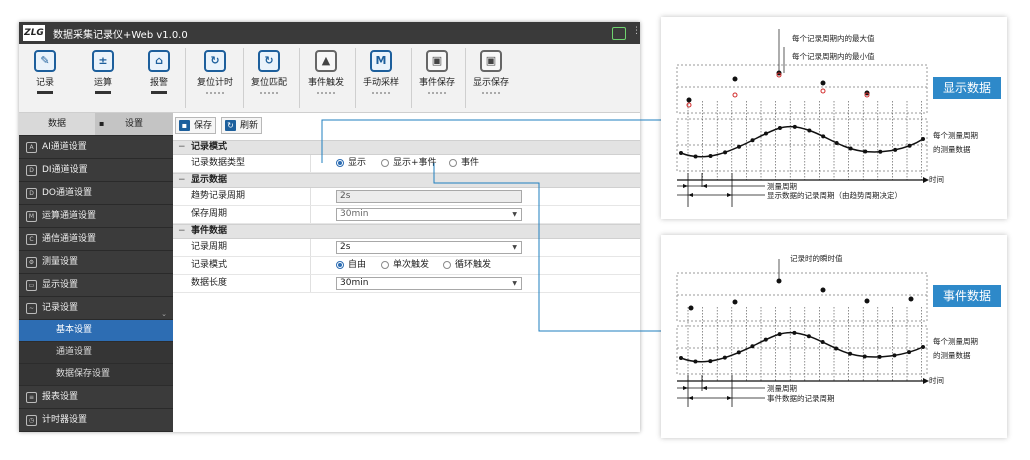  What do you see at coordinates (967, 296) in the screenshot?
I see `event-data-badge: 事件数据` at bounding box center [967, 296].